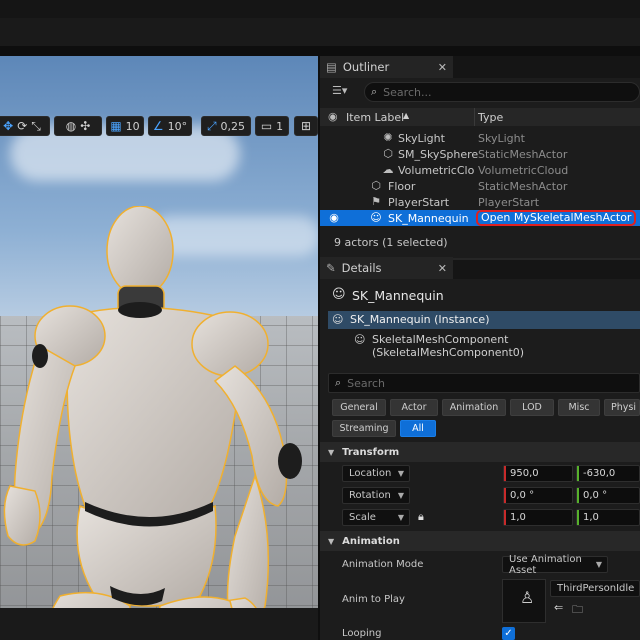  What do you see at coordinates (361, 268) in the screenshot?
I see `details-tab-label: Details` at bounding box center [361, 268].